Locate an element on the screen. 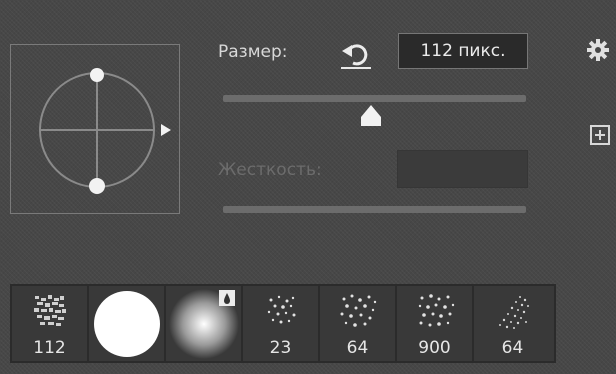 The image size is (616, 374). roundness-handle-bottom is located at coordinates (97, 186).